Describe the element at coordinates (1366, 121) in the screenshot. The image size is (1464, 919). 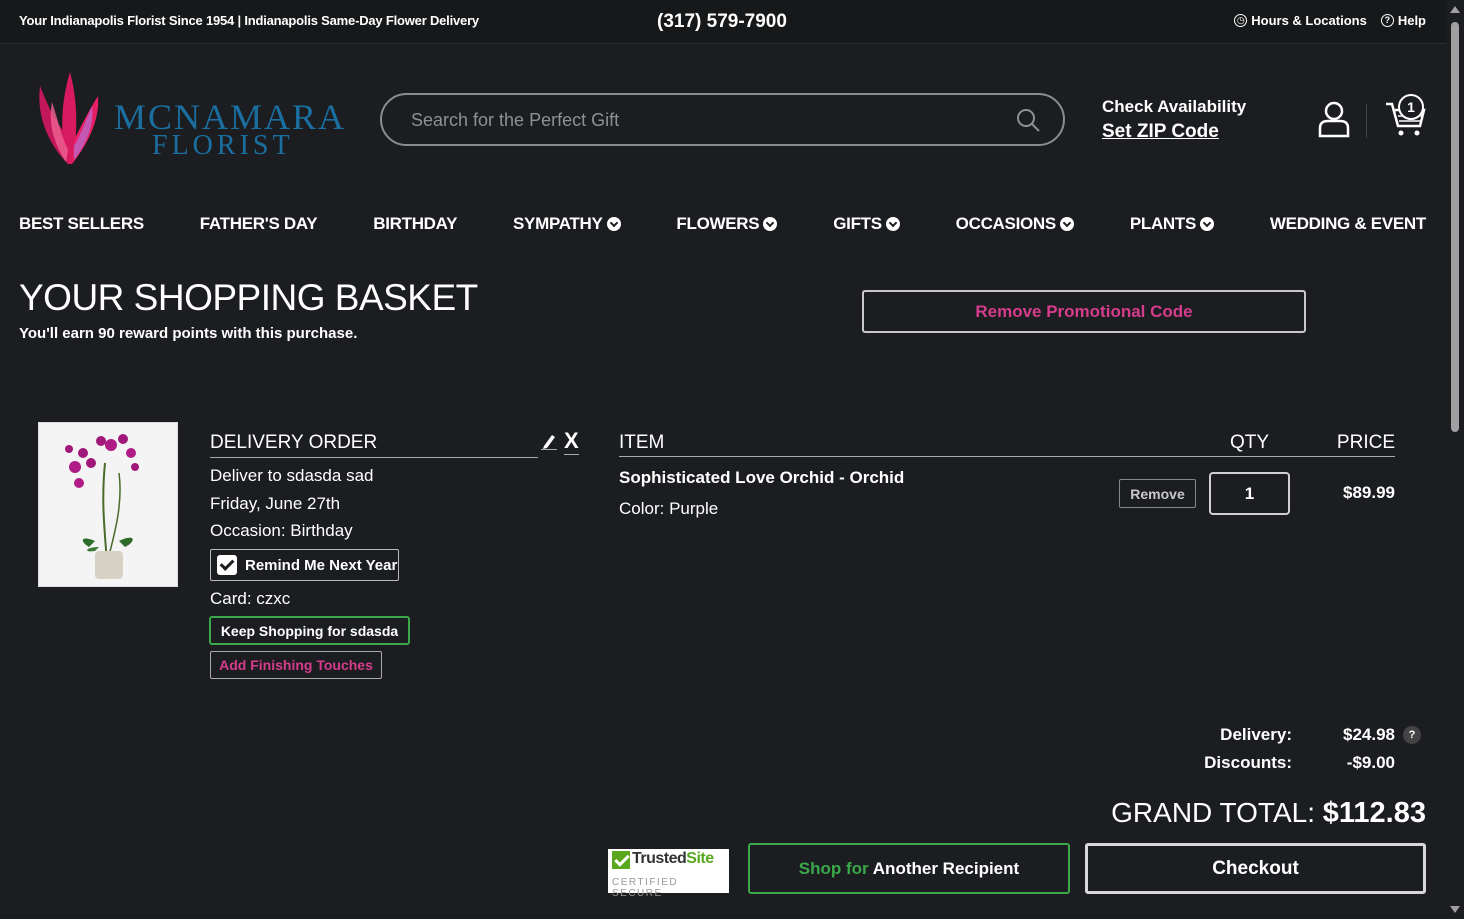
I see `header-divider` at that location.